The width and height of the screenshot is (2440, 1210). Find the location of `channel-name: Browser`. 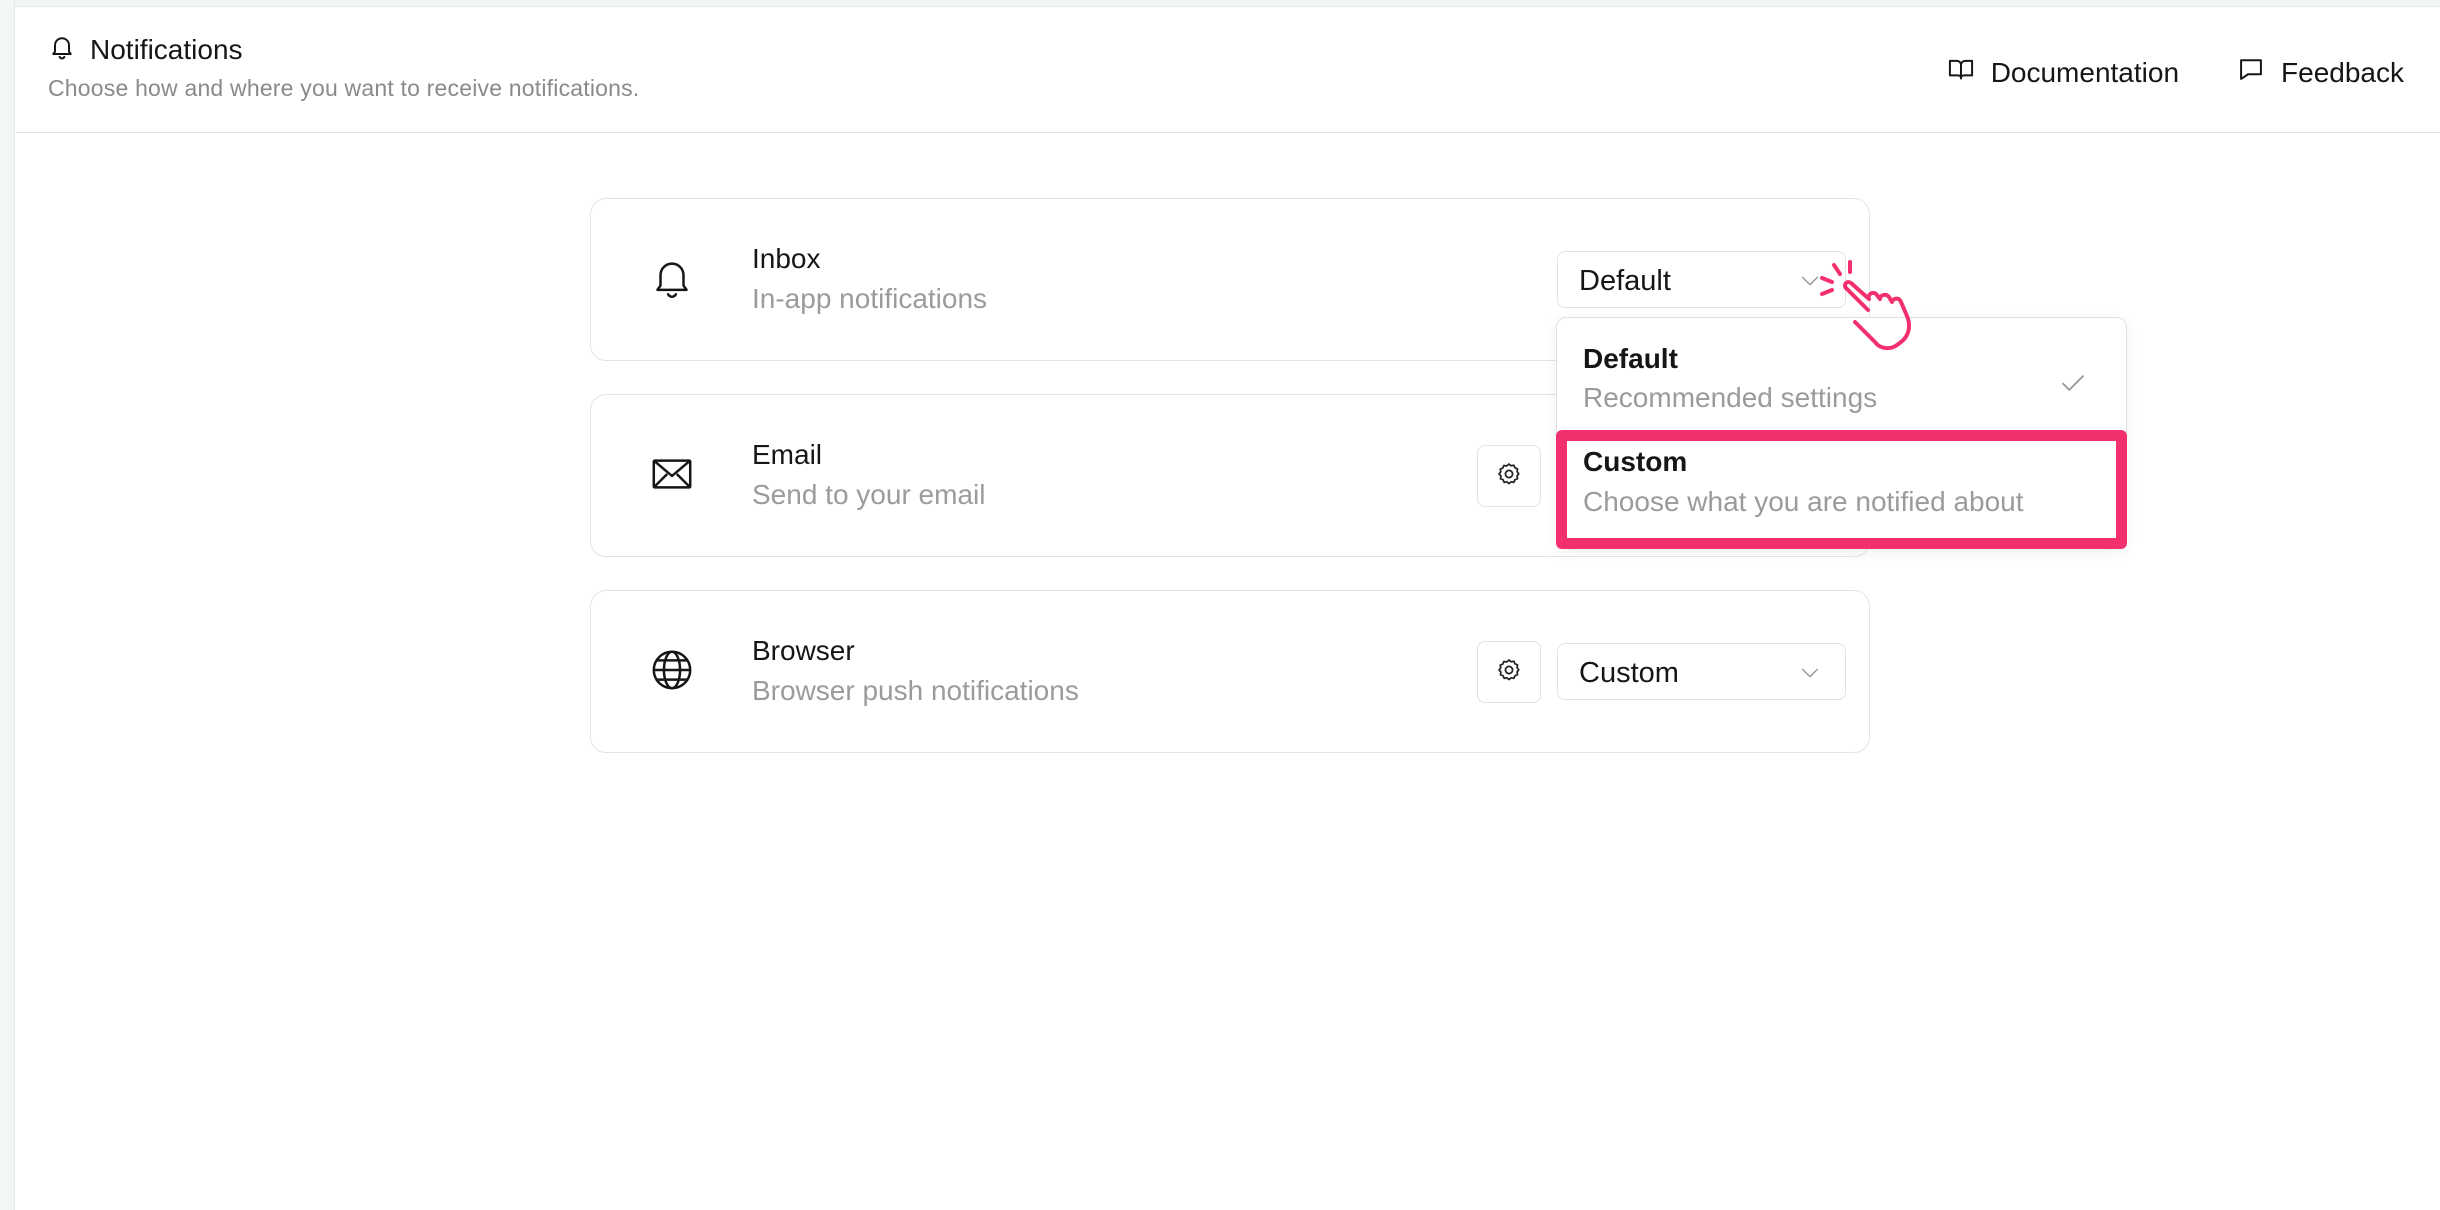

channel-name: Browser is located at coordinates (803, 650).